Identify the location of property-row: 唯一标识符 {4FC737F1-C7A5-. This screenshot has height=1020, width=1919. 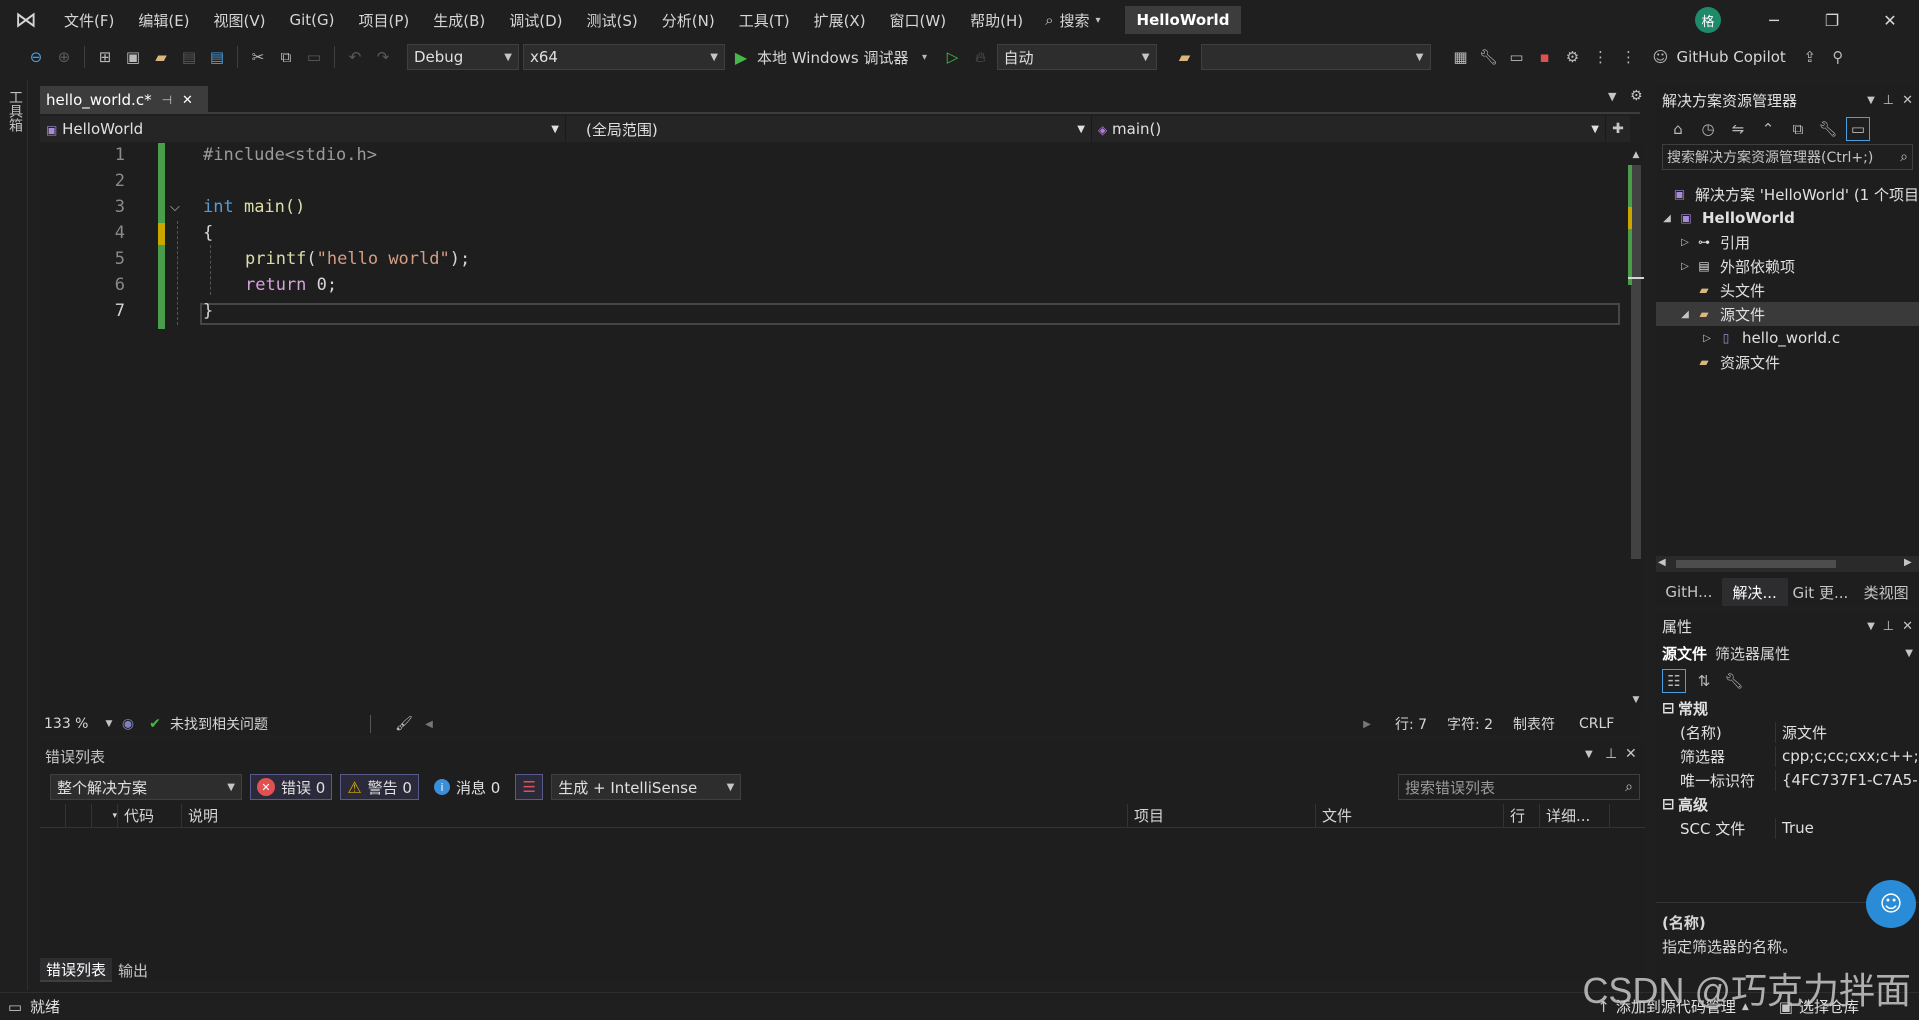
(1787, 780).